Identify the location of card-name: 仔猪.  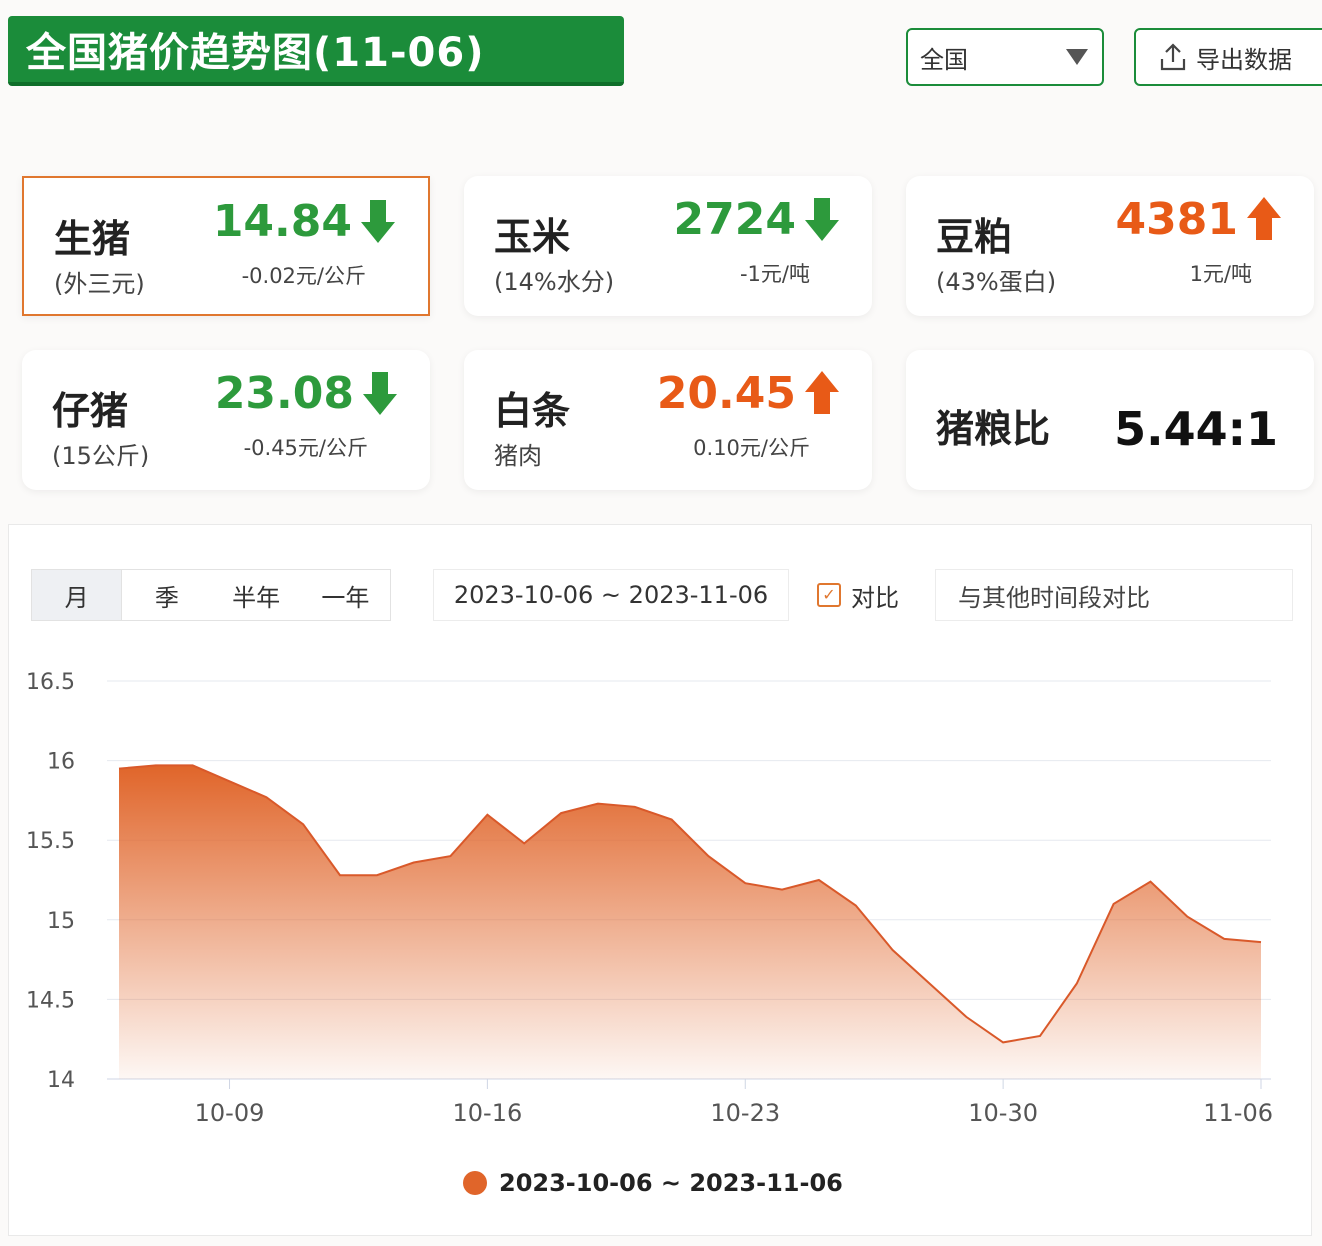
(90, 411).